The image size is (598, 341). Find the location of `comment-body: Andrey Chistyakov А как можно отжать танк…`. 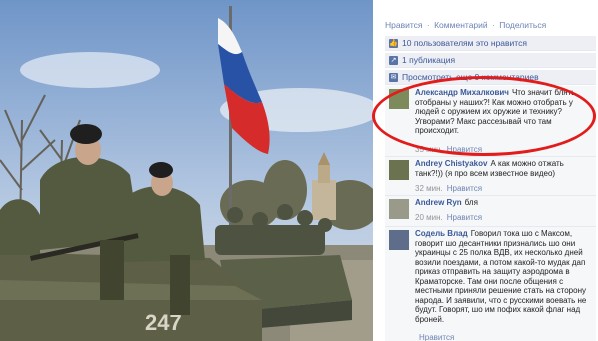

comment-body: Andrey Chistyakov А как можно отжать танк… is located at coordinates (503, 168).